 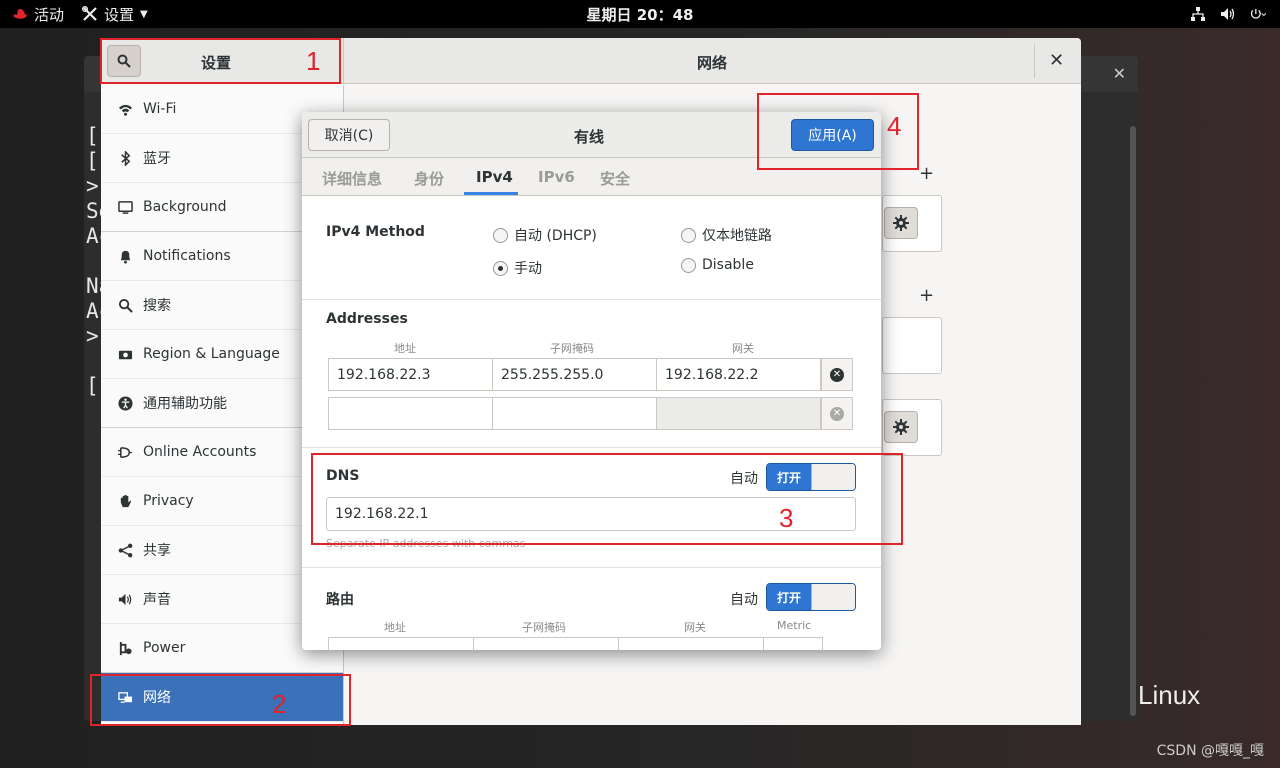 I want to click on bell-icon, so click(x=125, y=256).